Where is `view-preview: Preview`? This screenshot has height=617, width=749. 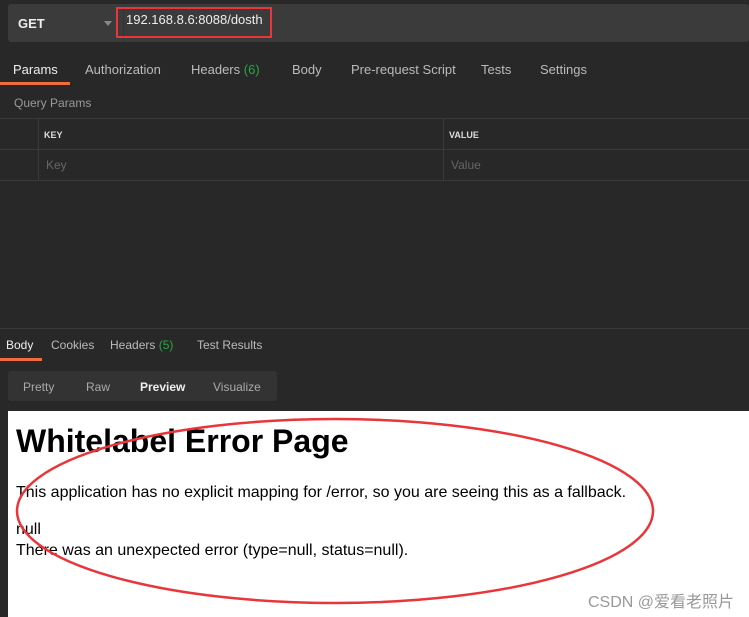
view-preview: Preview is located at coordinates (162, 387).